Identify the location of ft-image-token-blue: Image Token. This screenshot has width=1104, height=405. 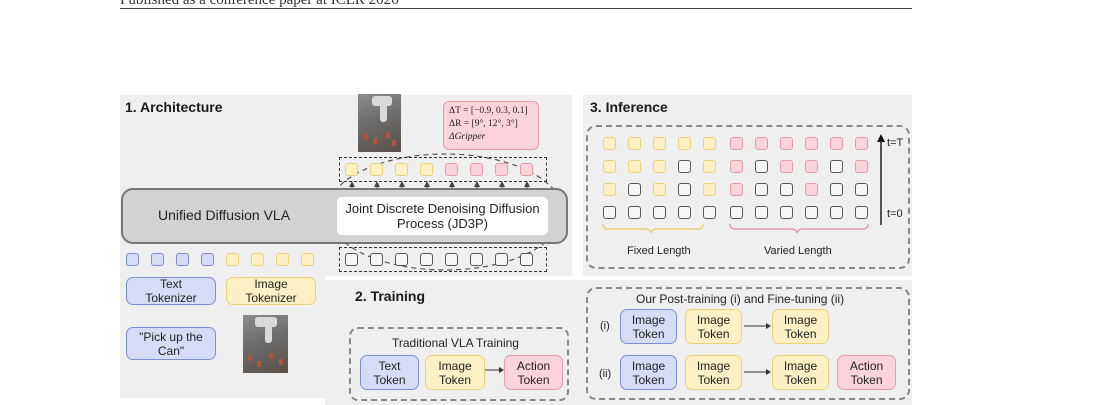
(648, 372).